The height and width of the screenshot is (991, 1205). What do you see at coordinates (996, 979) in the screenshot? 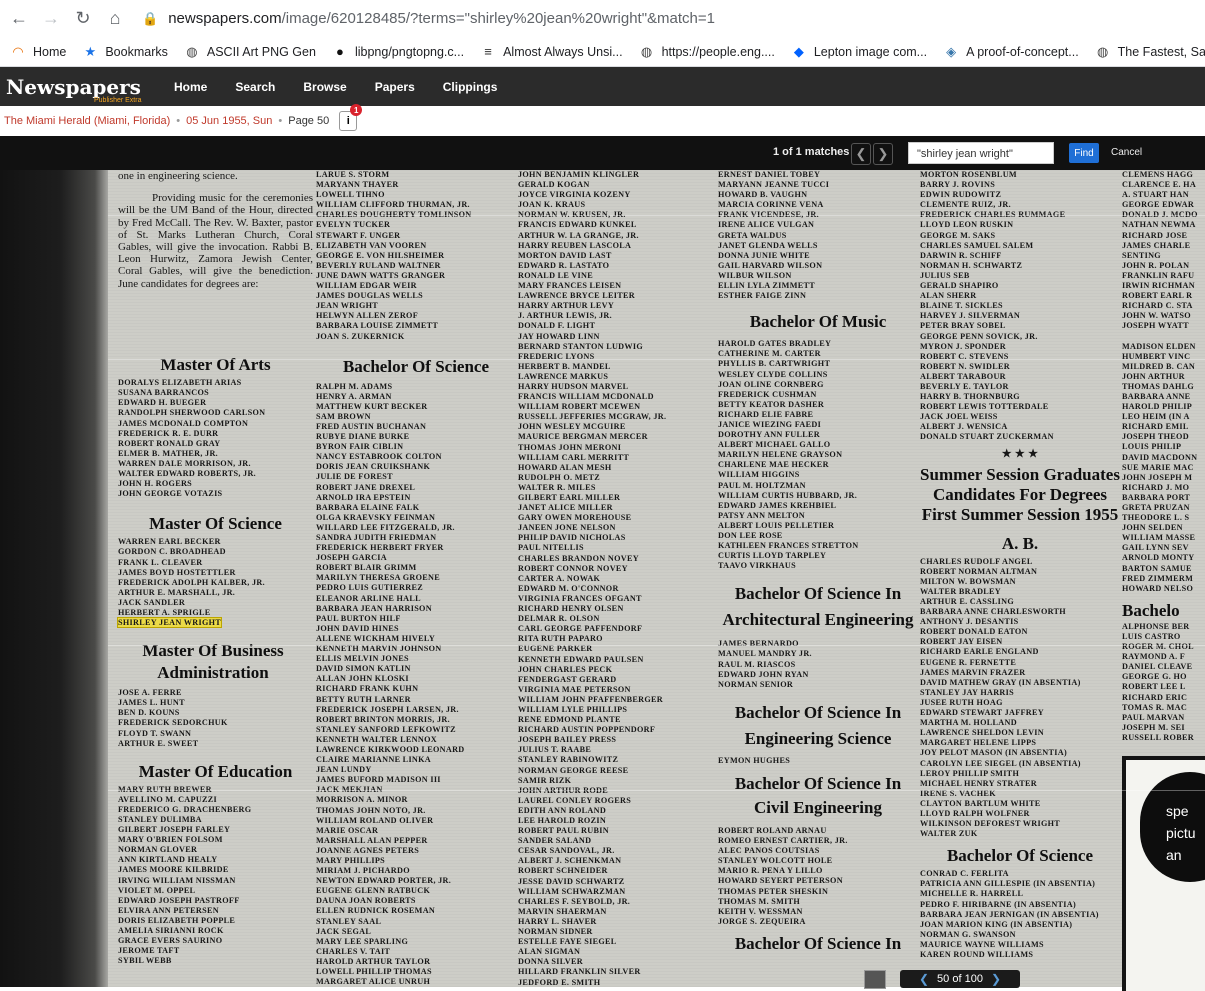
I see `next-page-icon: ❯` at bounding box center [996, 979].